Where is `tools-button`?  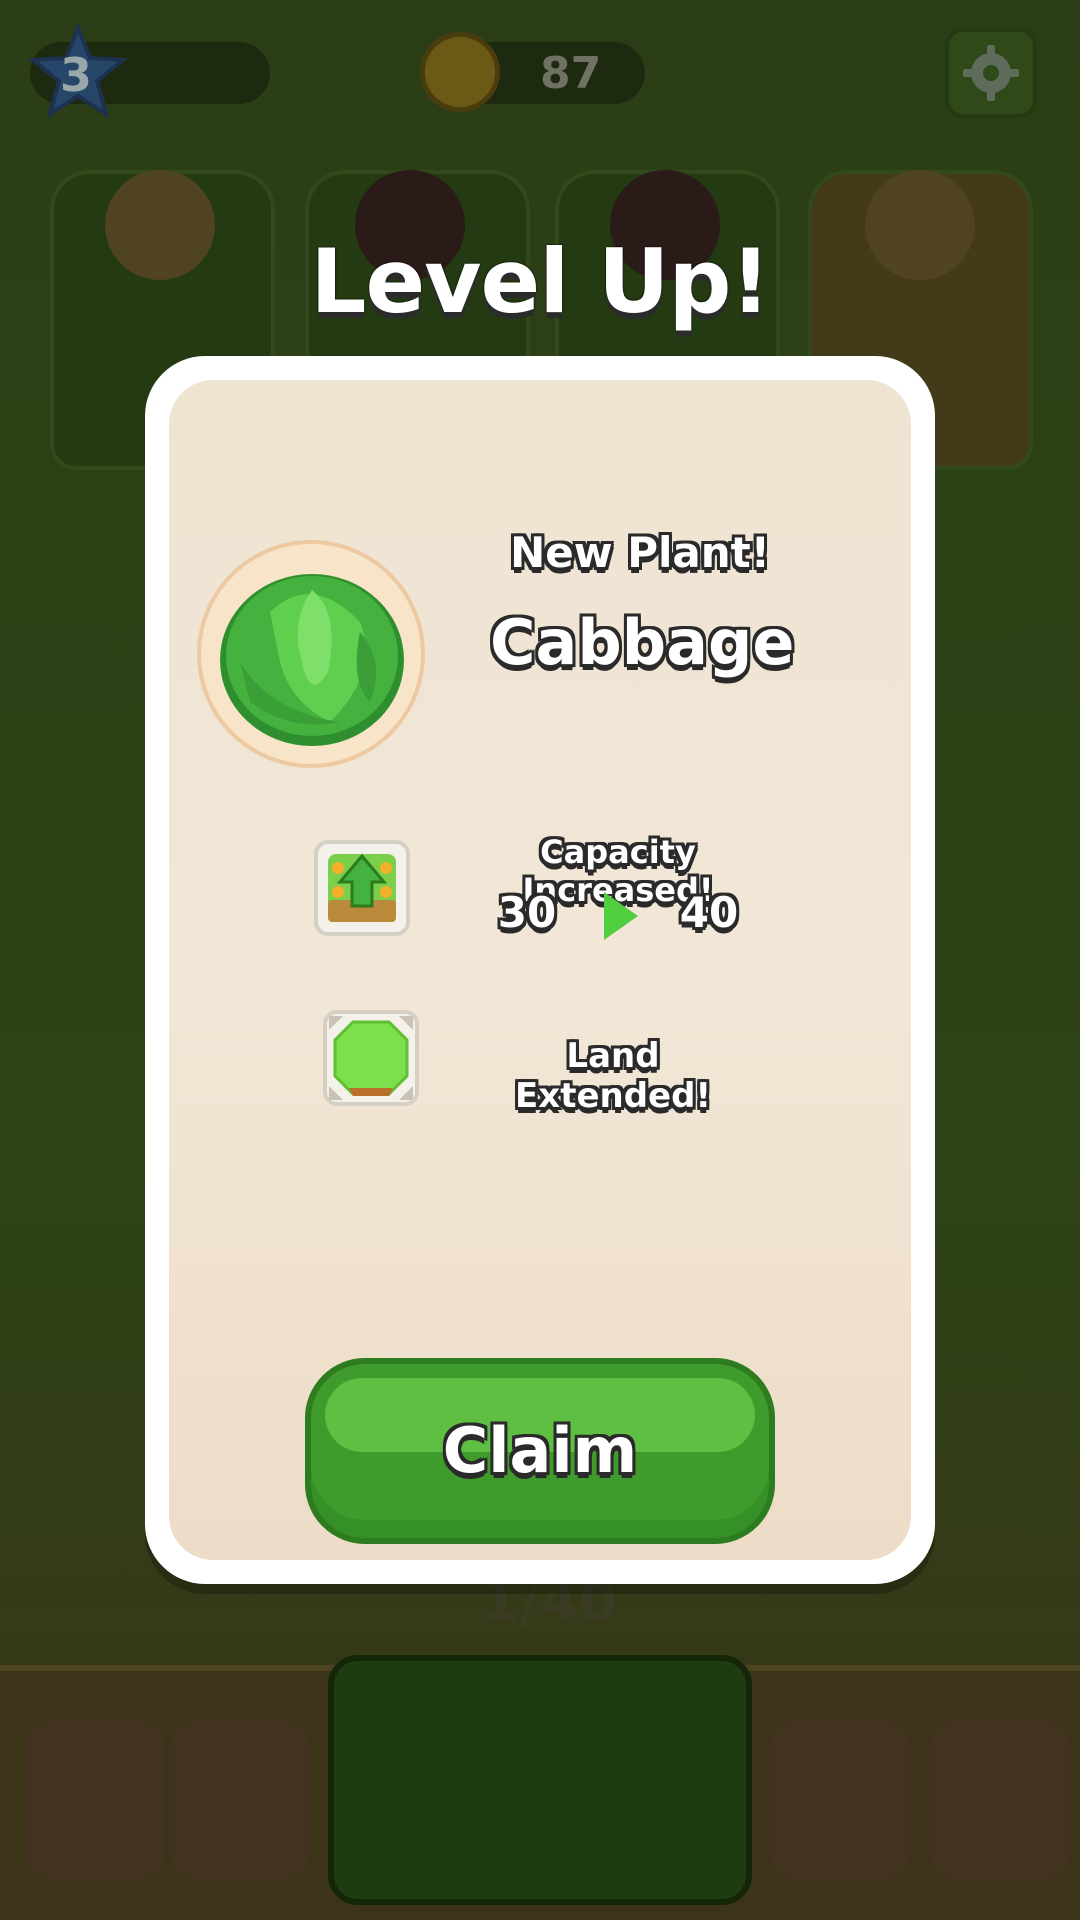 tools-button is located at coordinates (840, 1800).